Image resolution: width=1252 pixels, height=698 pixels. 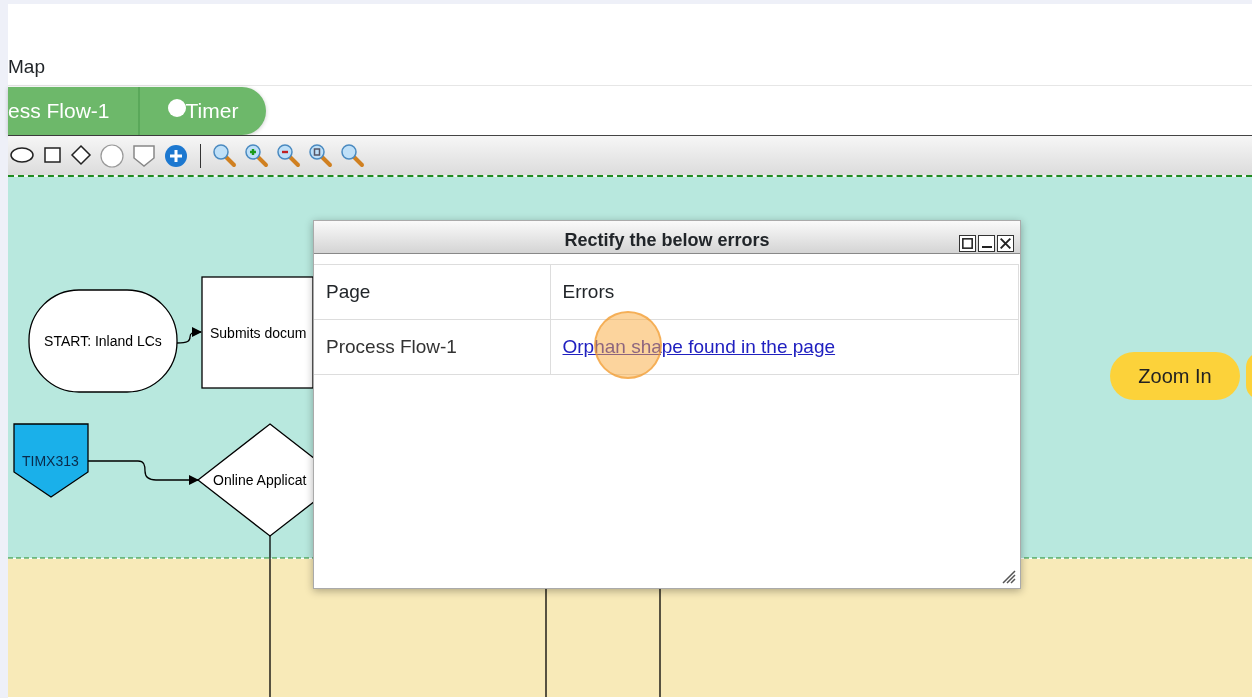 I want to click on minimize-button, so click(x=986, y=243).